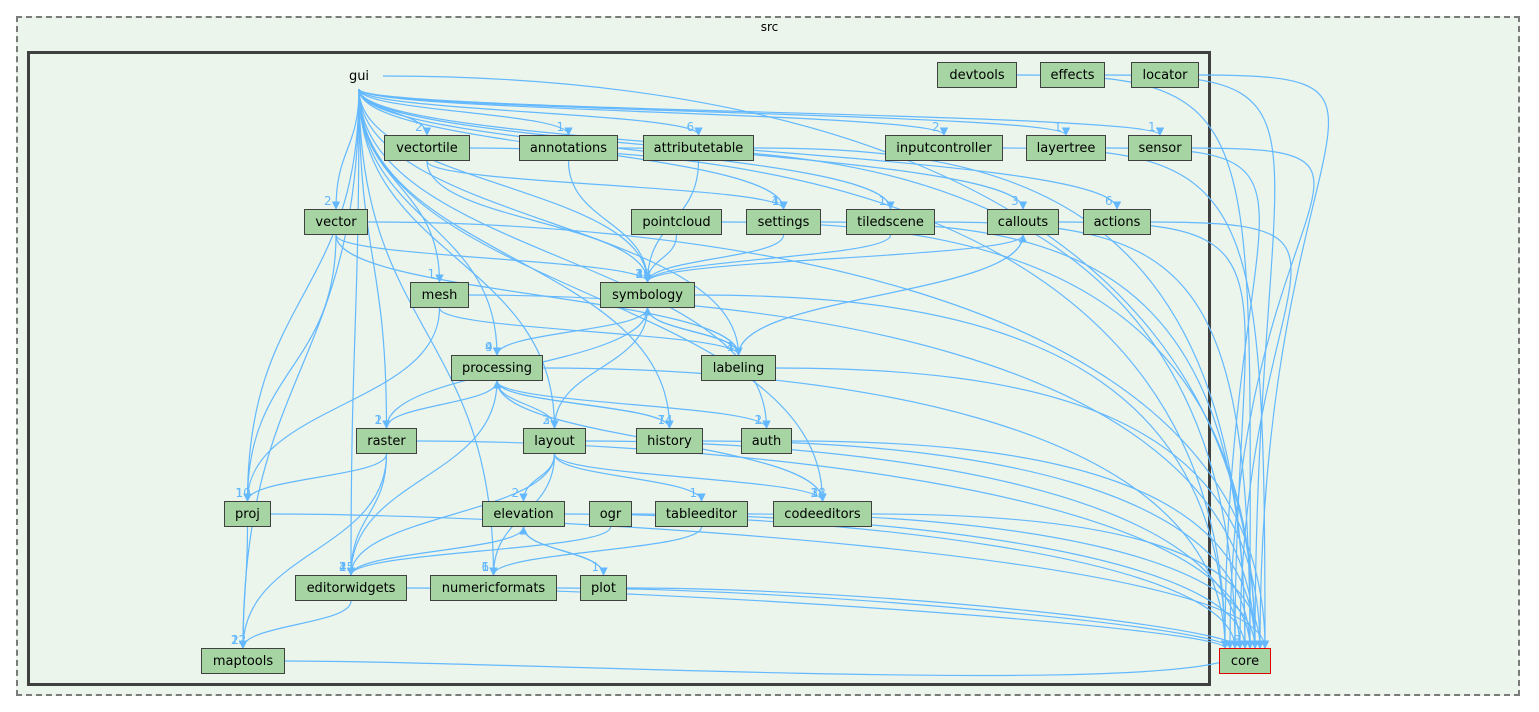  What do you see at coordinates (629, 477) in the screenshot?
I see `edge-layout-to-tableeditor` at bounding box center [629, 477].